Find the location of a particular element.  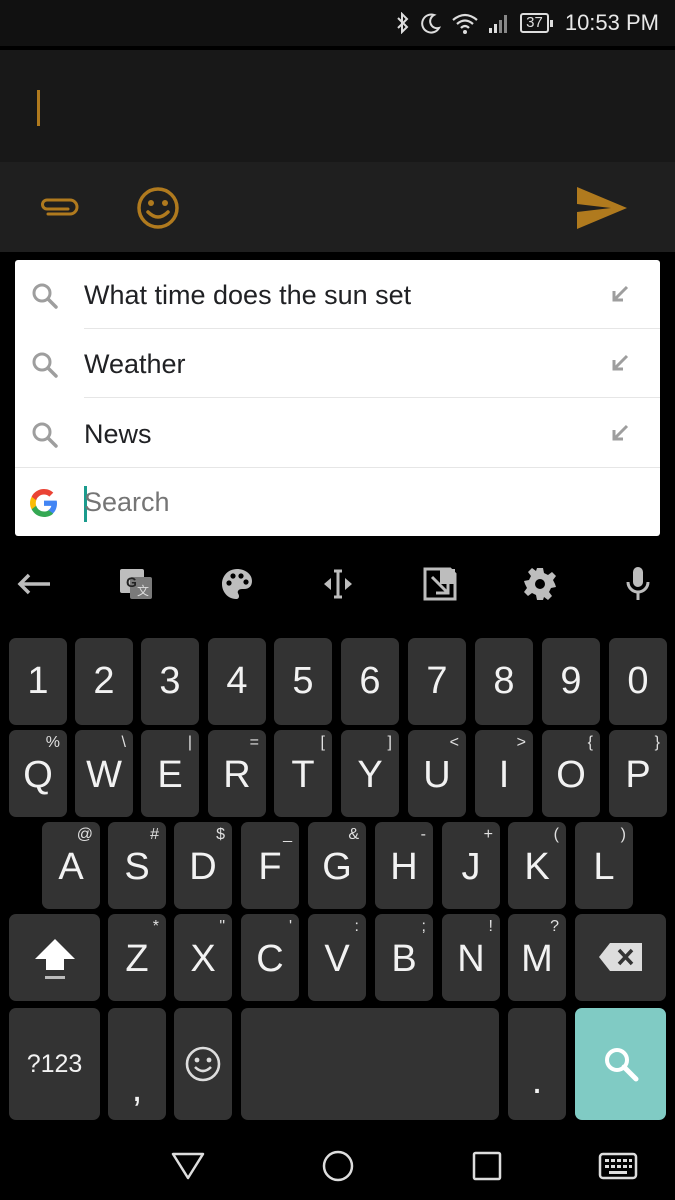

key-3: 3 is located at coordinates (170, 681).